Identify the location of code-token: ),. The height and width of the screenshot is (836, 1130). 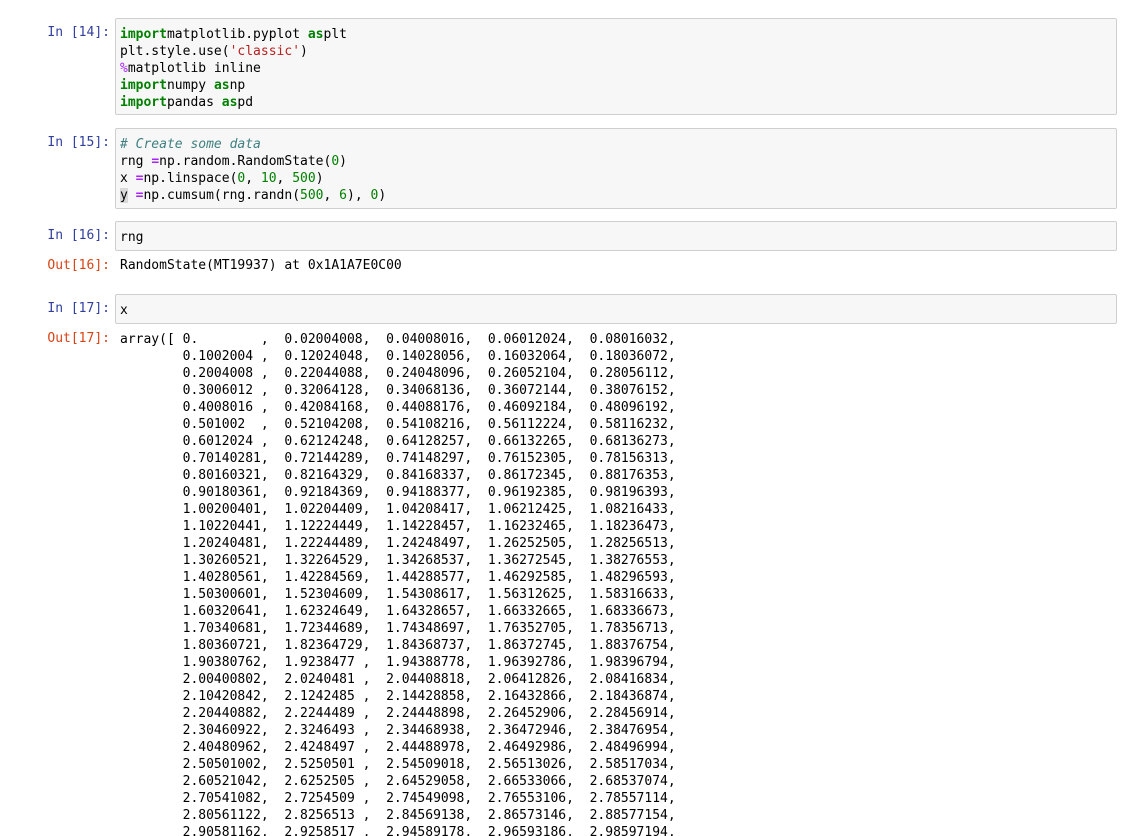
(359, 195).